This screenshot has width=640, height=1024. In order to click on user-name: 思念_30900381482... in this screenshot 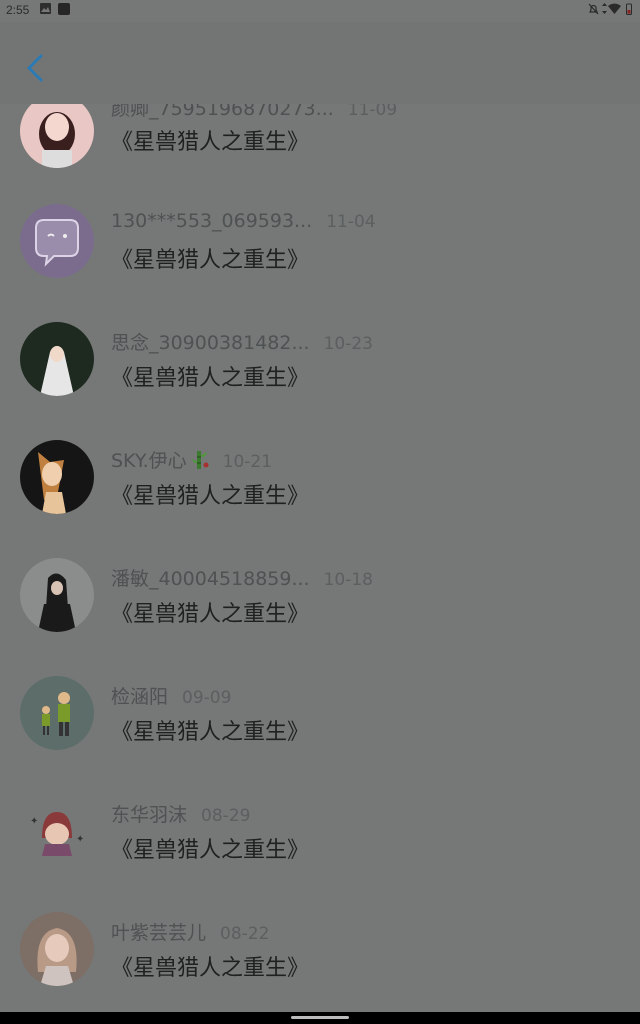, I will do `click(210, 343)`.